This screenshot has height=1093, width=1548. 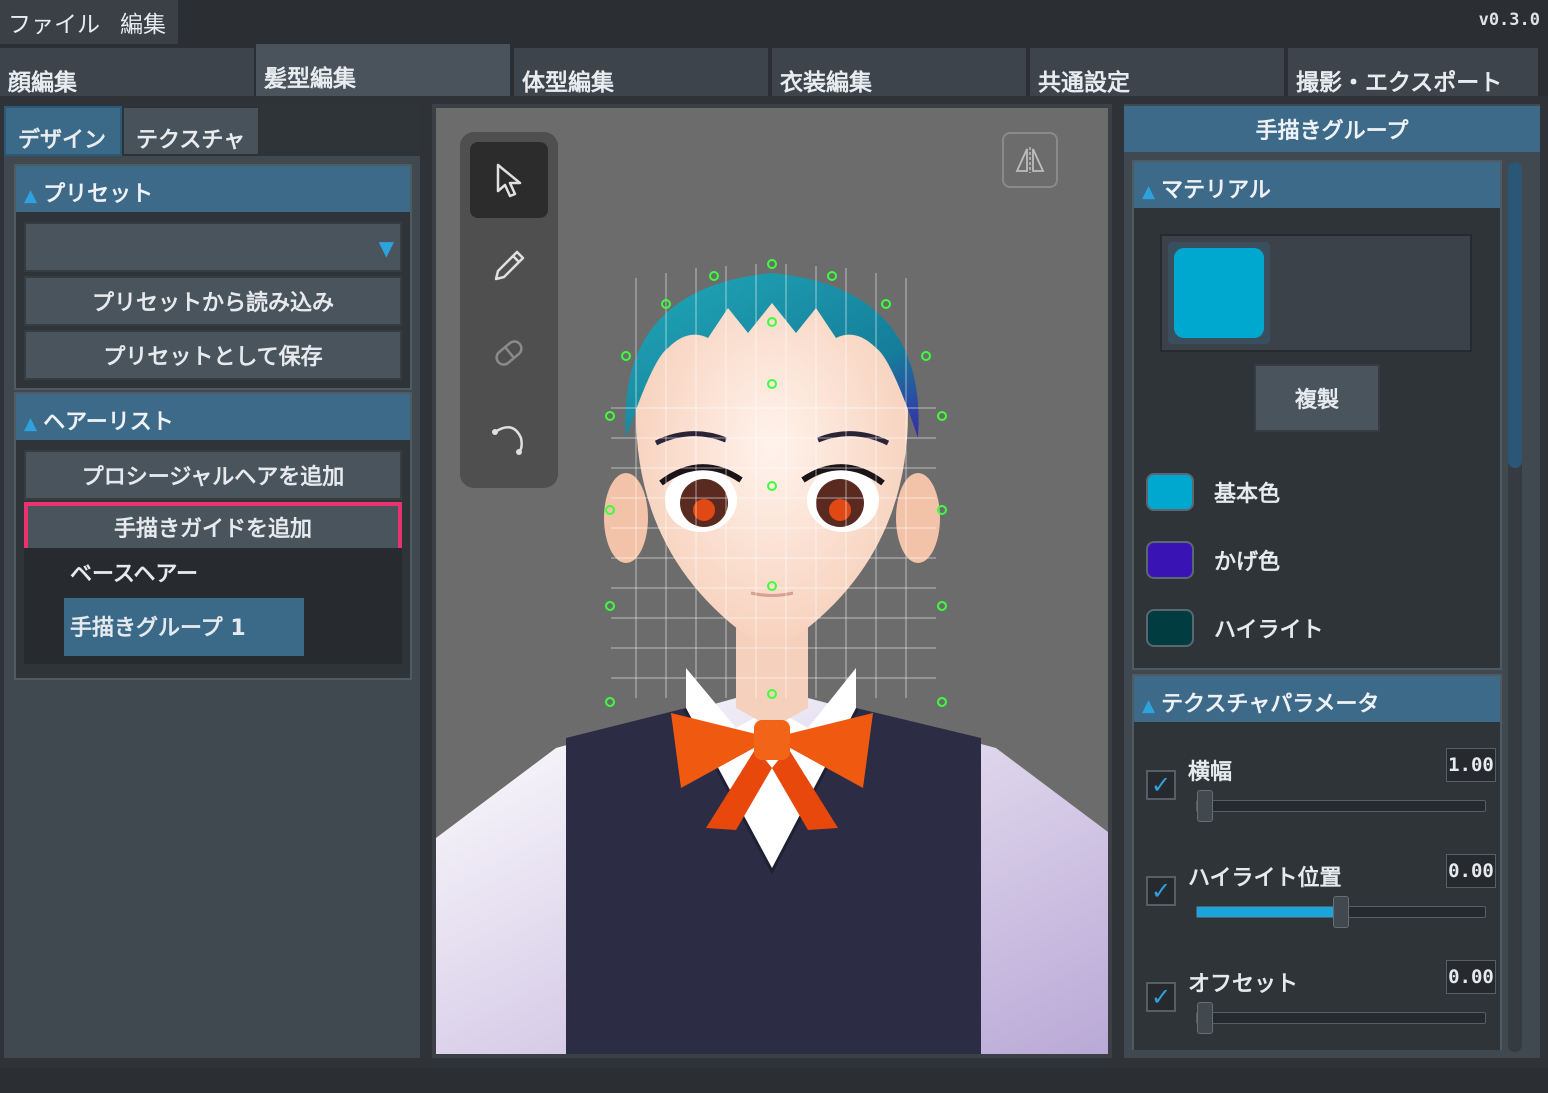 What do you see at coordinates (213, 247) in the screenshot?
I see `preset-dropdown: ▼` at bounding box center [213, 247].